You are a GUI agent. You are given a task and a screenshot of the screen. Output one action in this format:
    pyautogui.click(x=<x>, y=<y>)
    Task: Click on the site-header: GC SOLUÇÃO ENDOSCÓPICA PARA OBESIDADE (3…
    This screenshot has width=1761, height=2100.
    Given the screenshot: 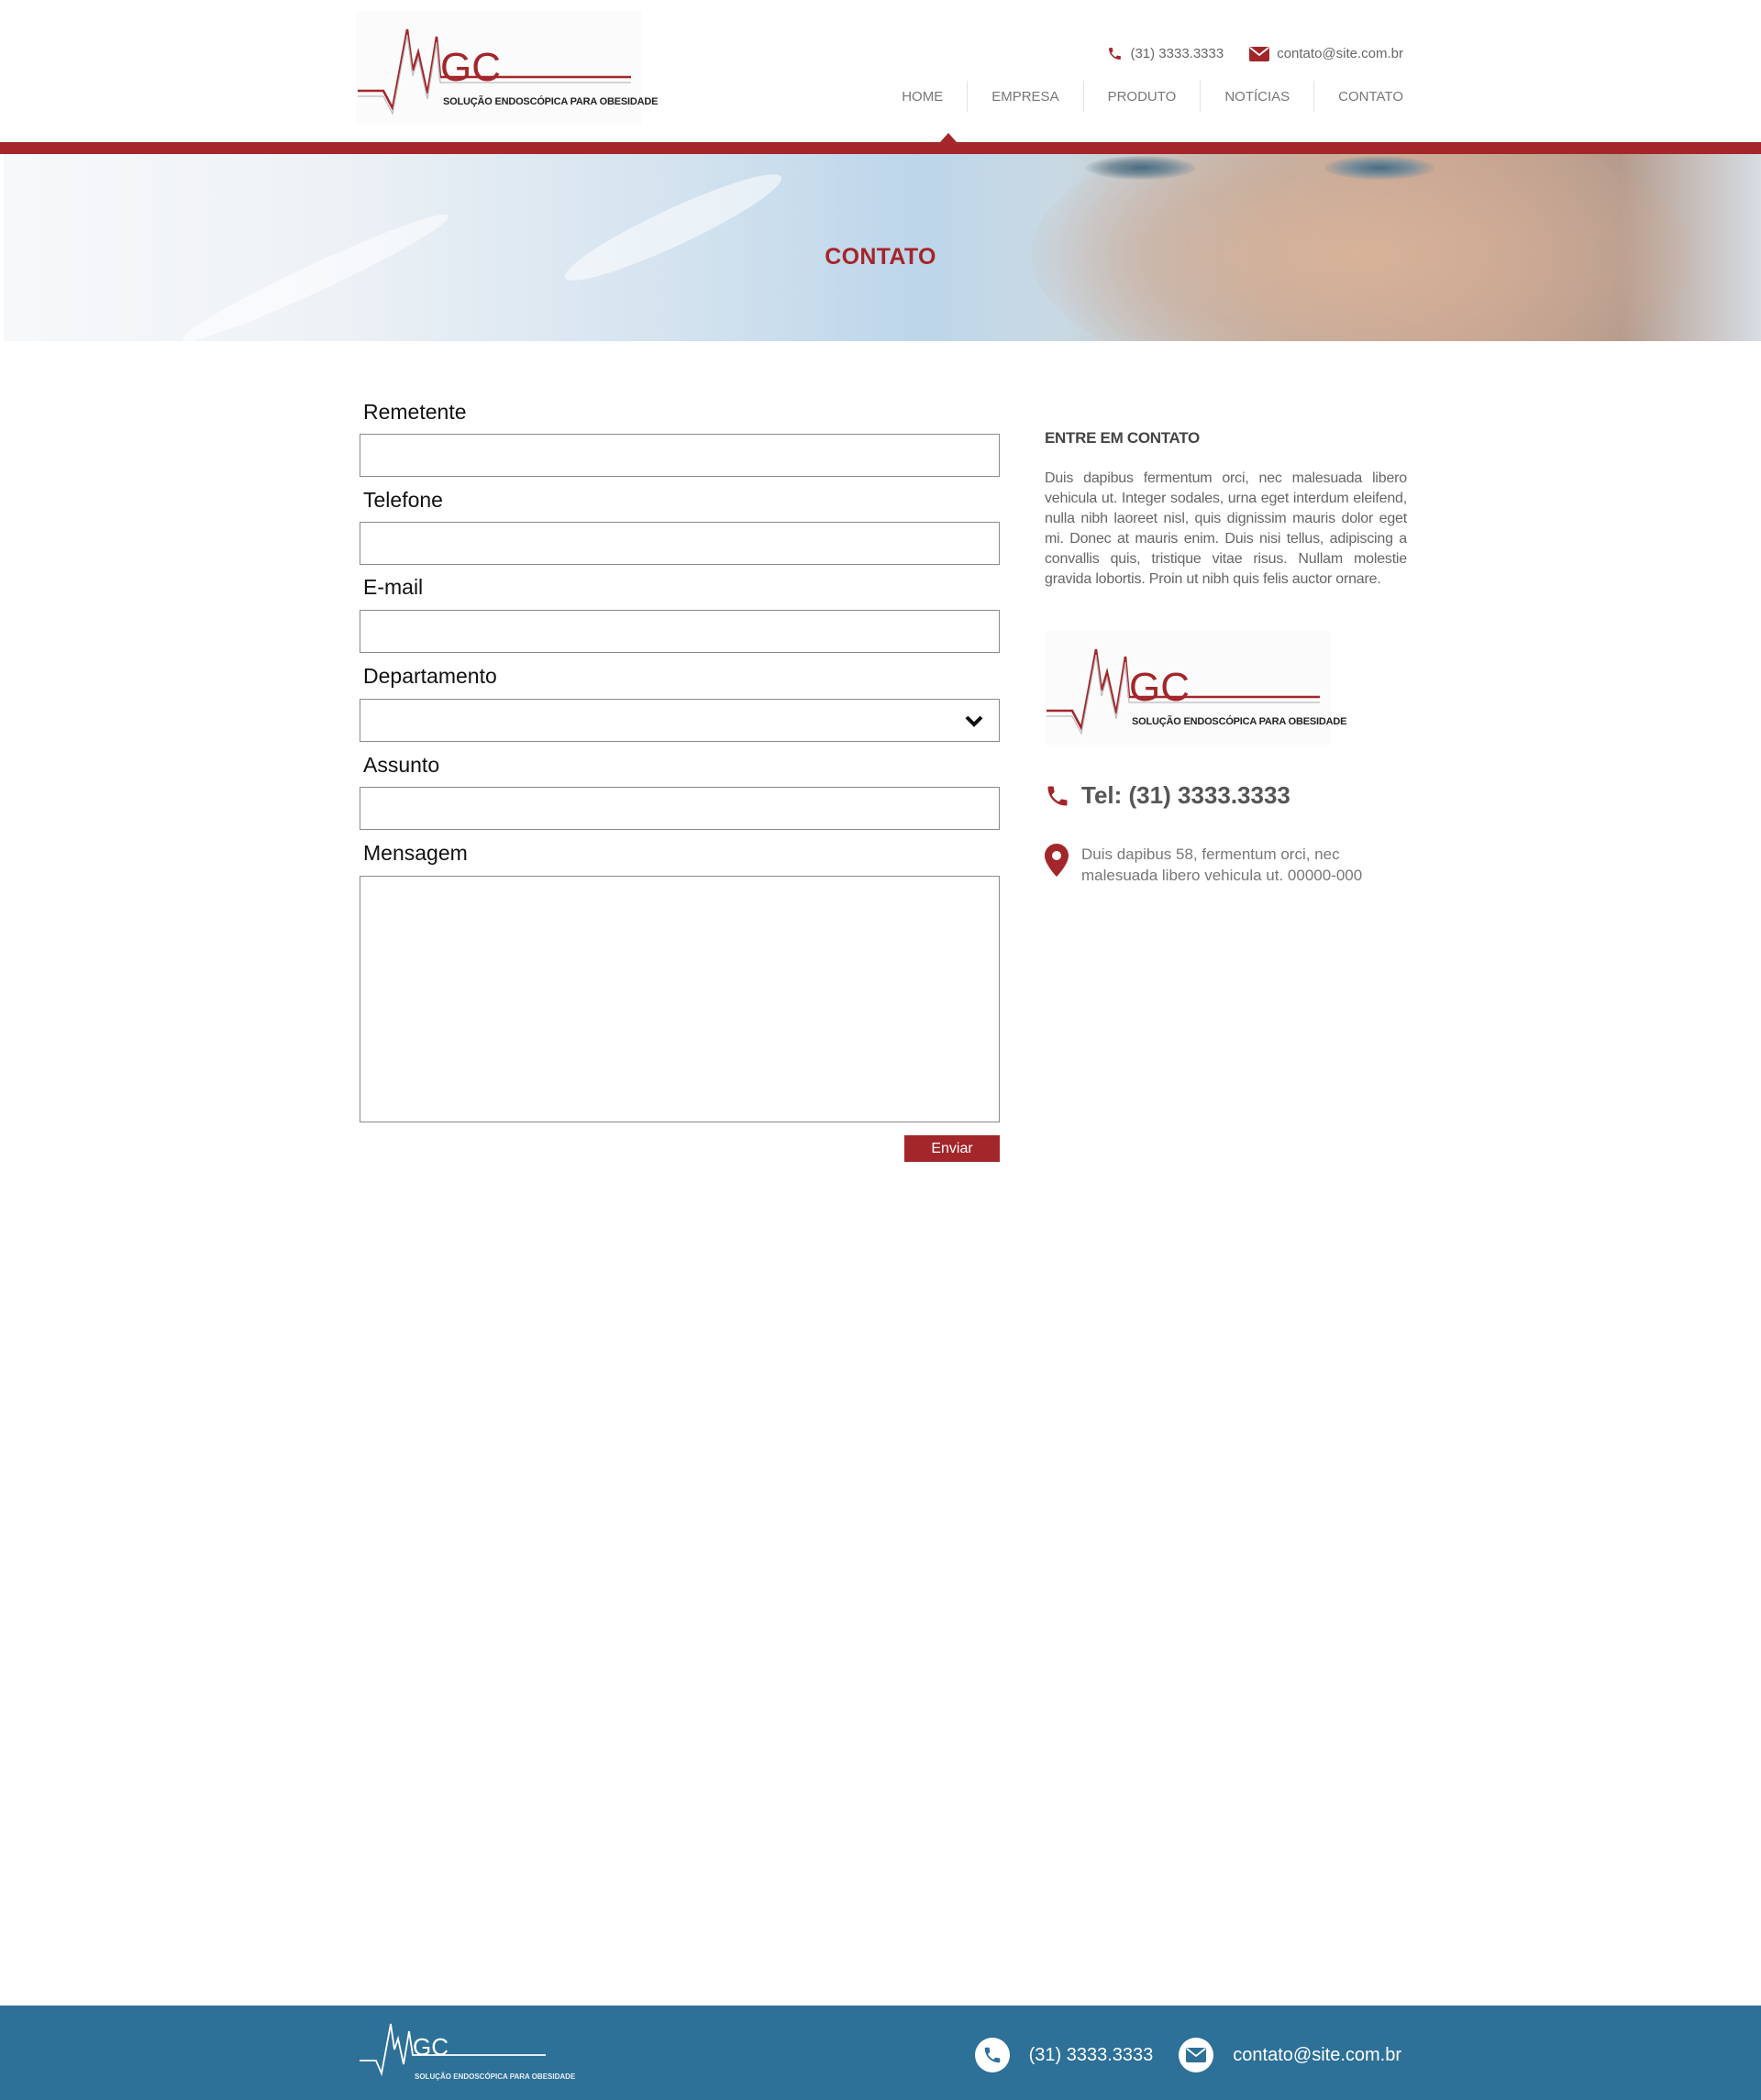 What is the action you would take?
    pyautogui.click(x=880, y=71)
    